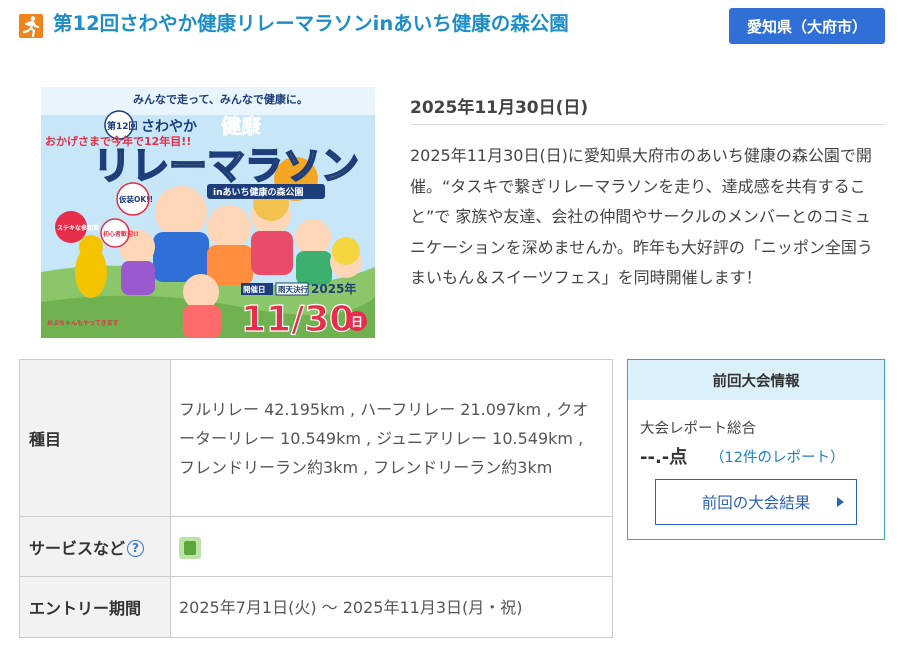 The image size is (902, 647). What do you see at coordinates (807, 26) in the screenshot?
I see `prefecture-button: 愛知県（大府市）` at bounding box center [807, 26].